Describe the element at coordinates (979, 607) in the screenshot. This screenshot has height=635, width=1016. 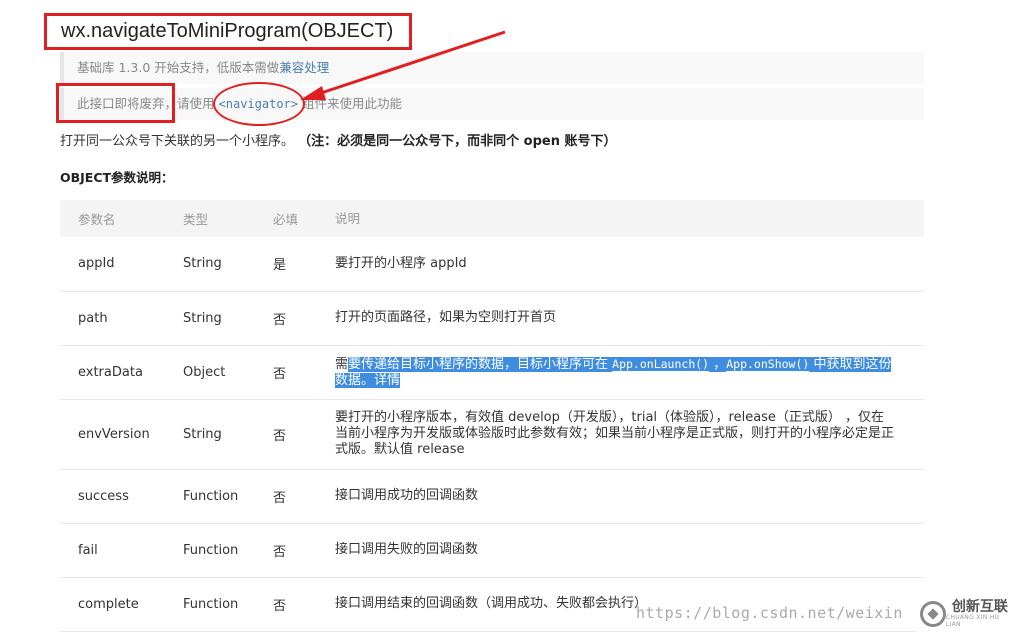
I see `logo-text: 创新互联` at that location.